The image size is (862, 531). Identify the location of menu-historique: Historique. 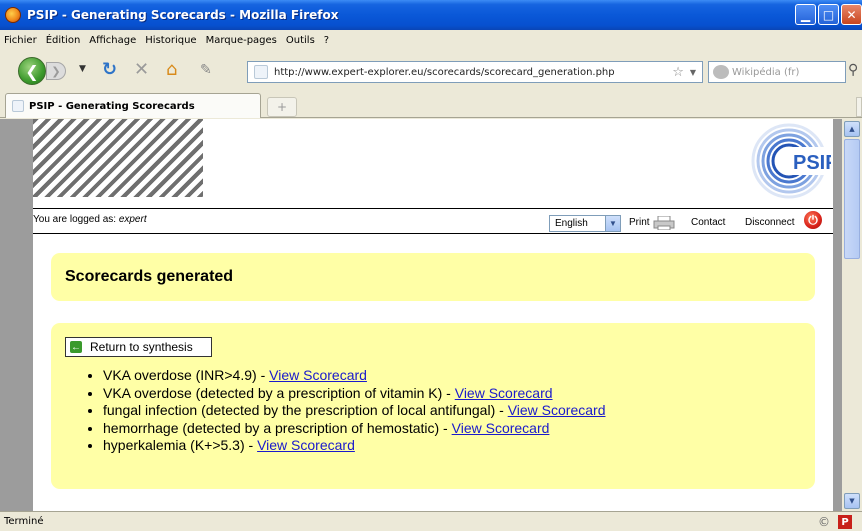
(170, 40).